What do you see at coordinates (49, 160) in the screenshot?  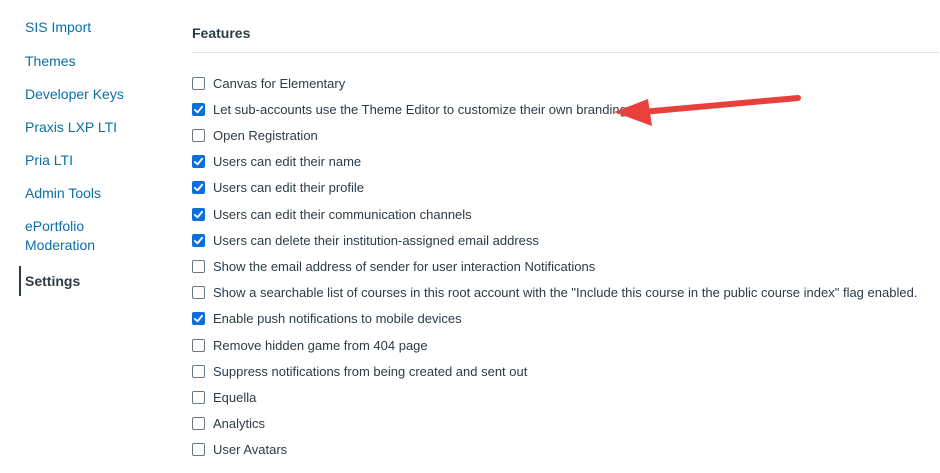 I see `sidebar-item-pria-lti: Pria LTI` at bounding box center [49, 160].